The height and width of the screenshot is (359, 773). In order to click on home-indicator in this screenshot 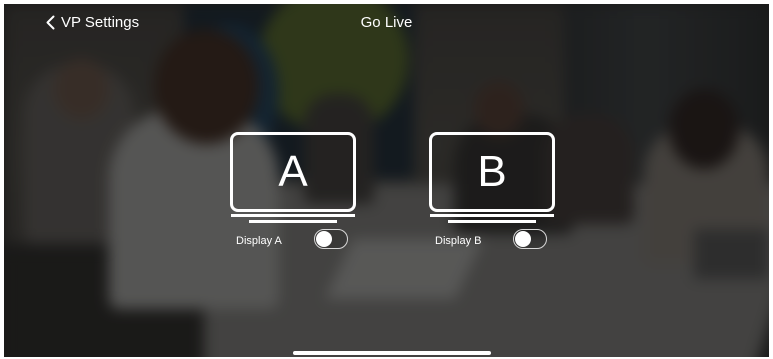, I will do `click(392, 353)`.